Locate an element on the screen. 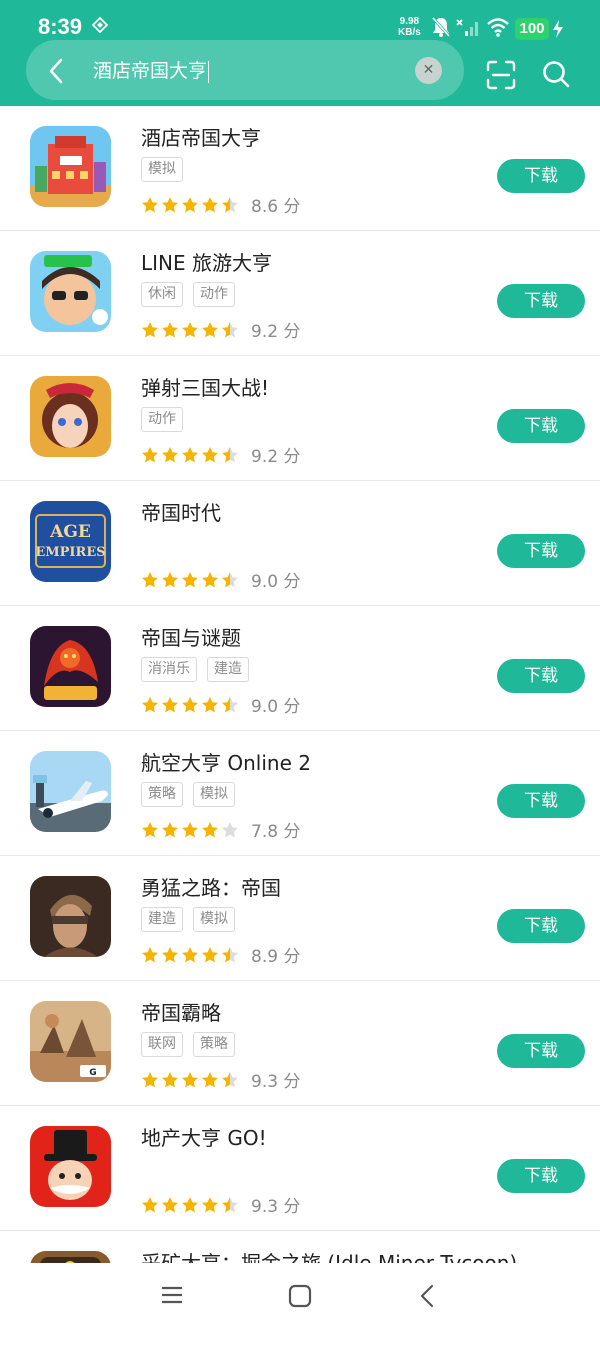 The height and width of the screenshot is (1355, 600). search-input: 酒店帝国大亨 is located at coordinates (151, 71).